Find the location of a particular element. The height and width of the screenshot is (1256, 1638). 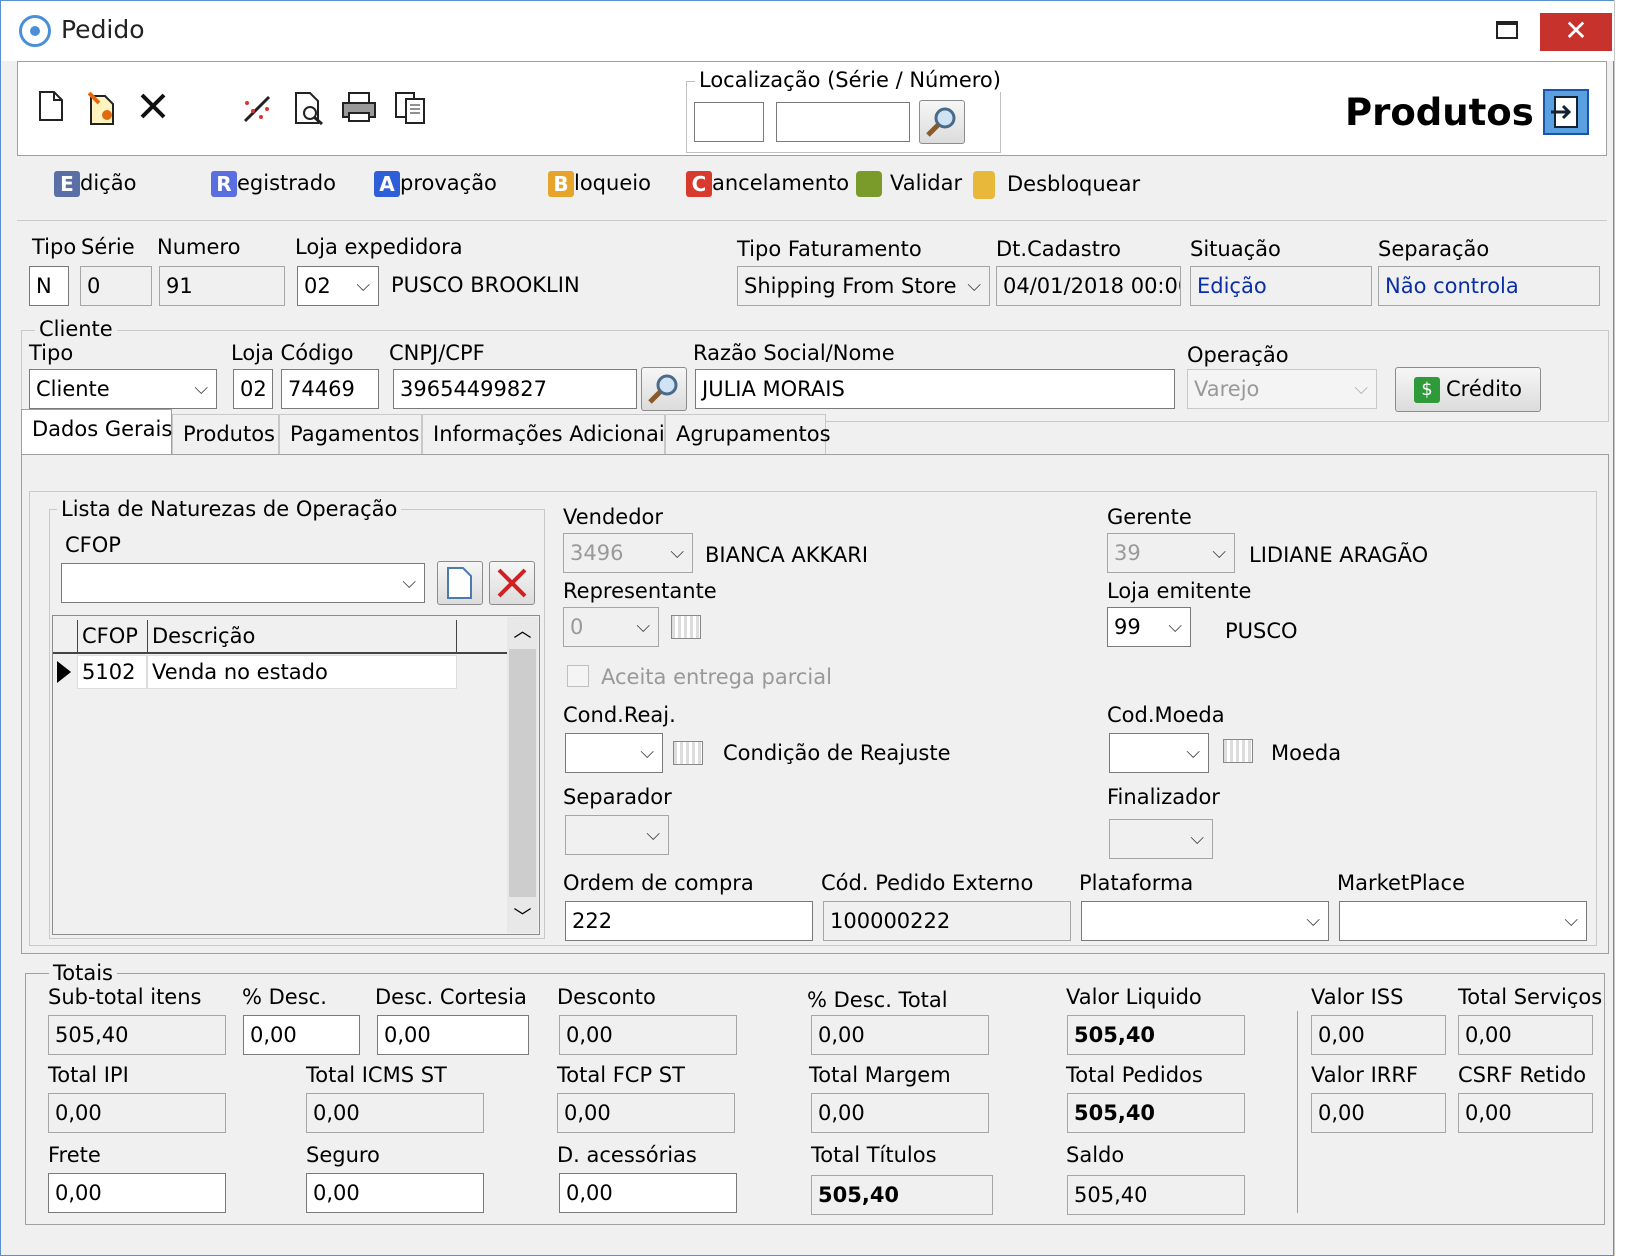

seguro-label: Seguro is located at coordinates (343, 1155).